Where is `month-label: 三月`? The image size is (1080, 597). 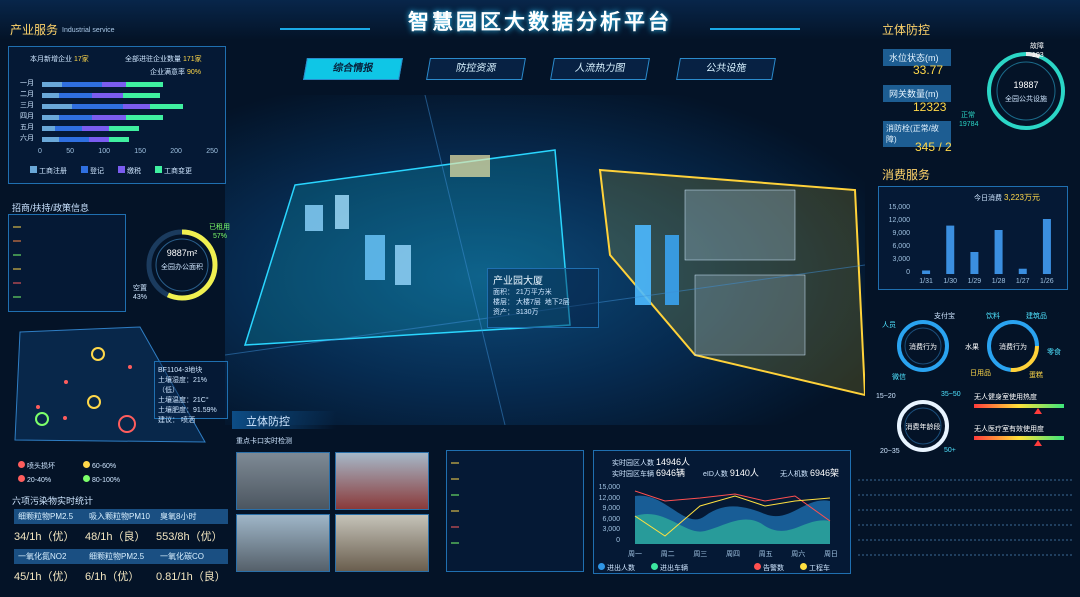
month-label: 三月 is located at coordinates (27, 105).